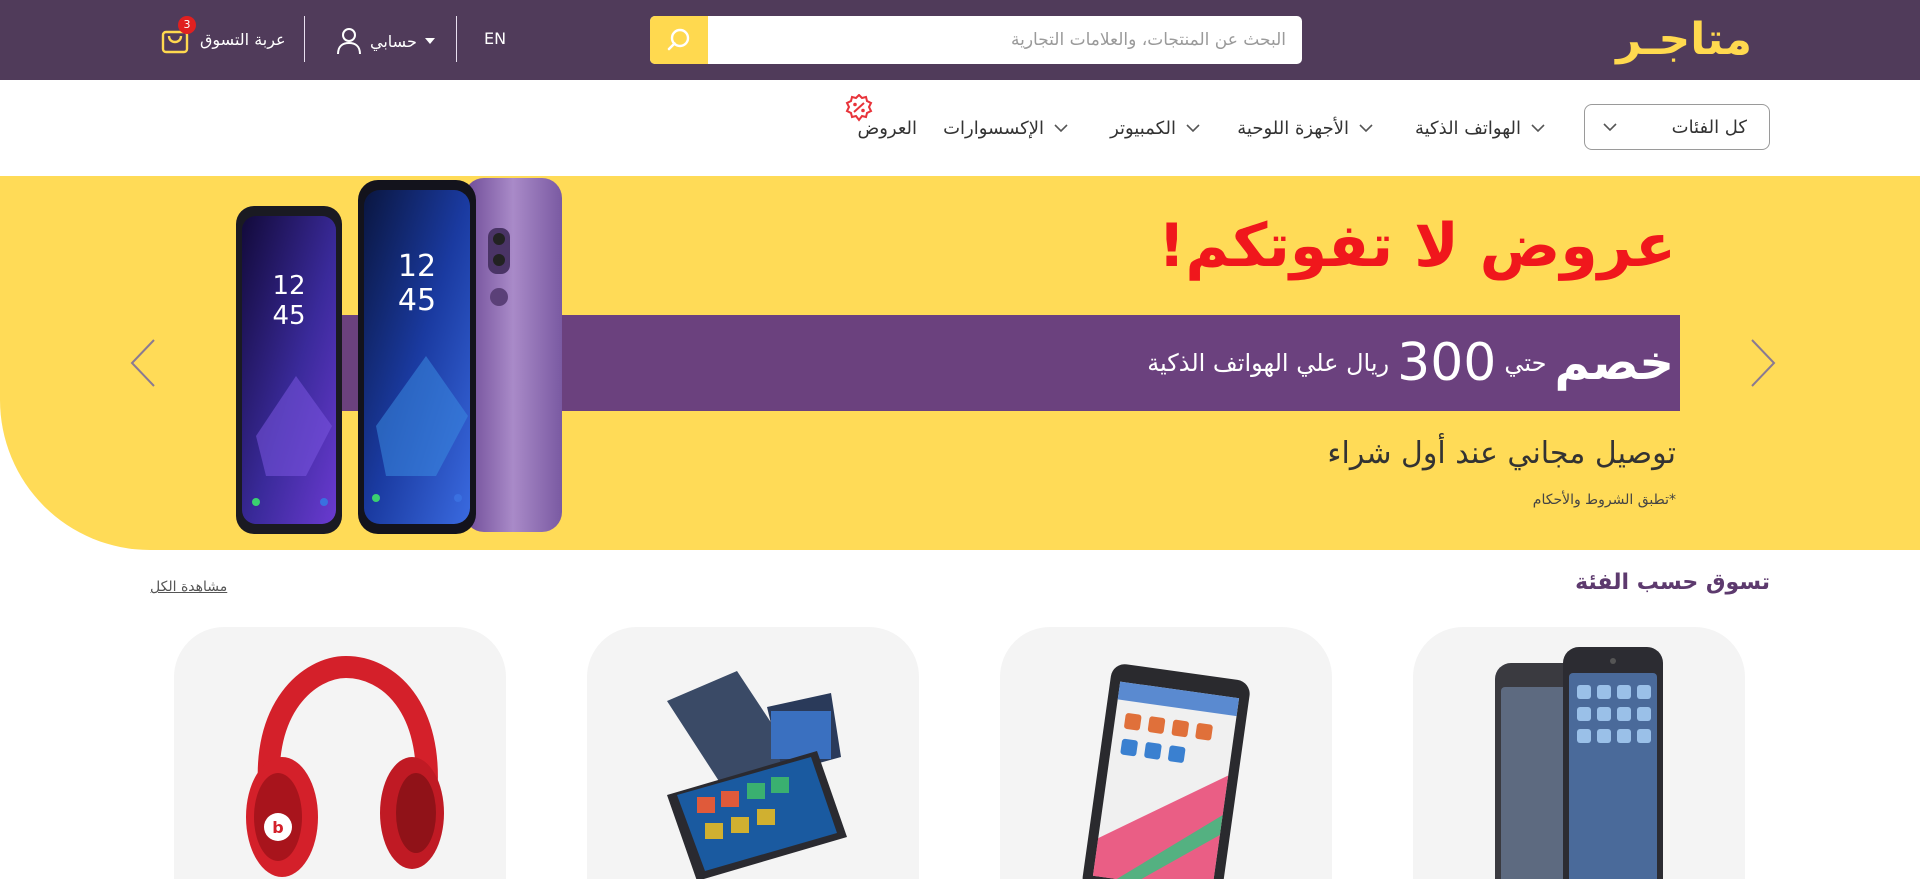  I want to click on search-icon, so click(678, 39).